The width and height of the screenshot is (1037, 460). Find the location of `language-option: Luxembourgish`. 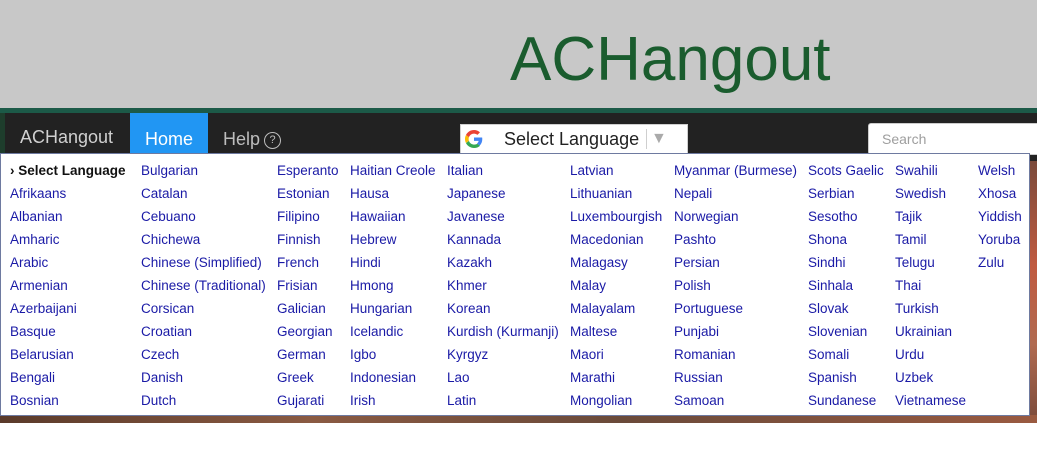

language-option: Luxembourgish is located at coordinates (616, 217).